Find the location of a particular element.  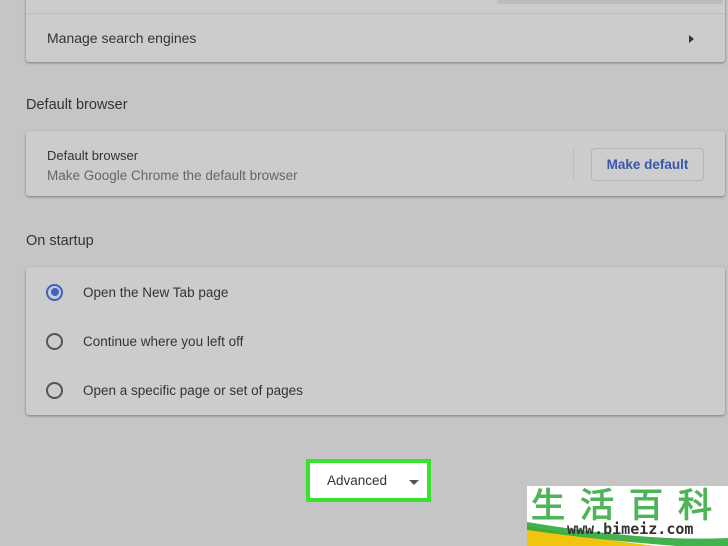

advanced-button: Advanced is located at coordinates (368, 480).